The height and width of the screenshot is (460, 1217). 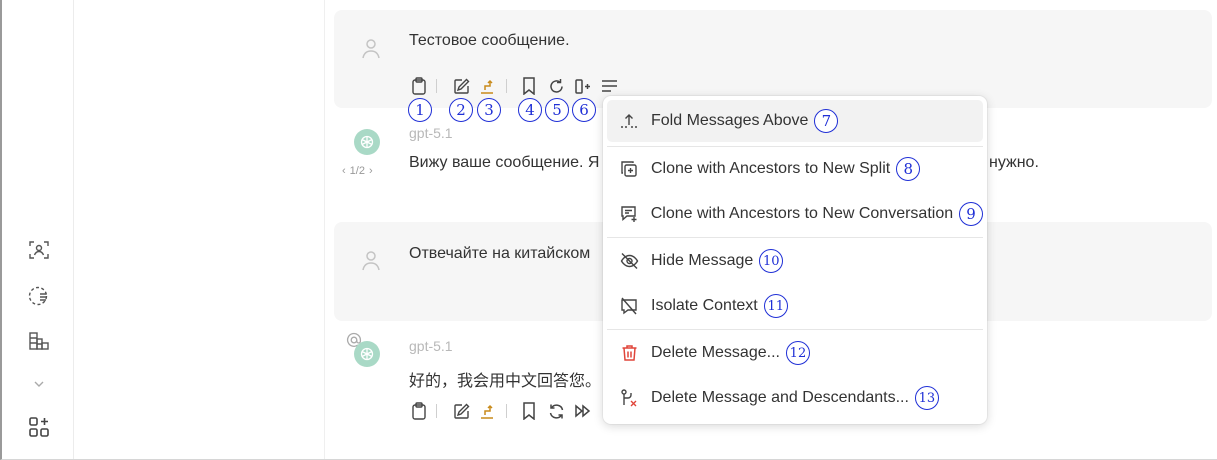 What do you see at coordinates (826, 121) in the screenshot?
I see `annotation-badge: 7` at bounding box center [826, 121].